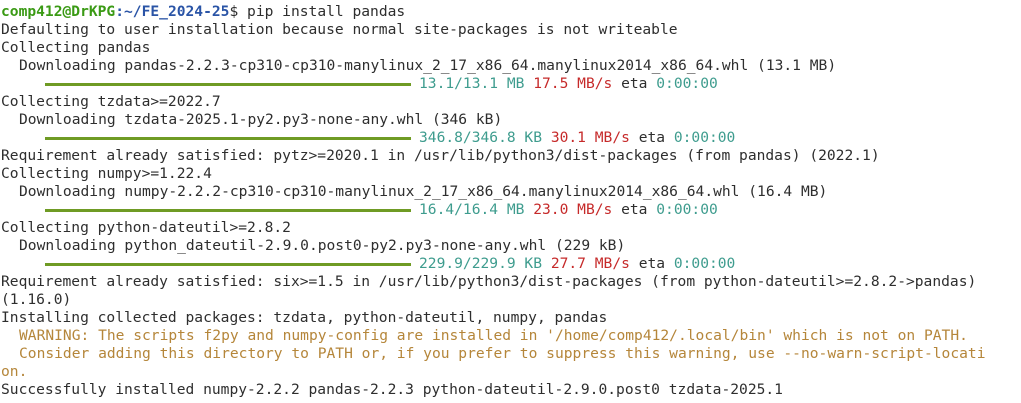  What do you see at coordinates (14, 371) in the screenshot?
I see `warning-line: on.` at bounding box center [14, 371].